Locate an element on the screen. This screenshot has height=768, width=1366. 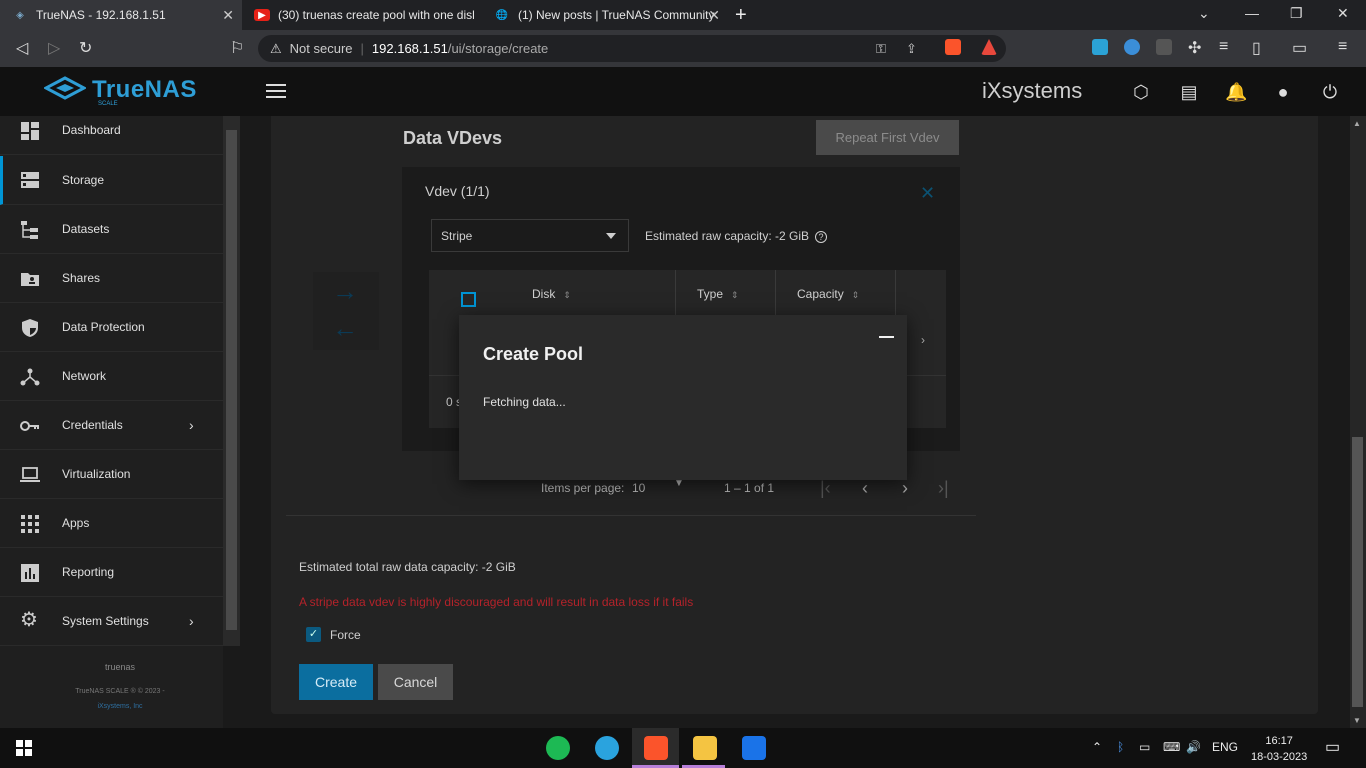
company-link: iXsystems, Inc is located at coordinates (120, 706).